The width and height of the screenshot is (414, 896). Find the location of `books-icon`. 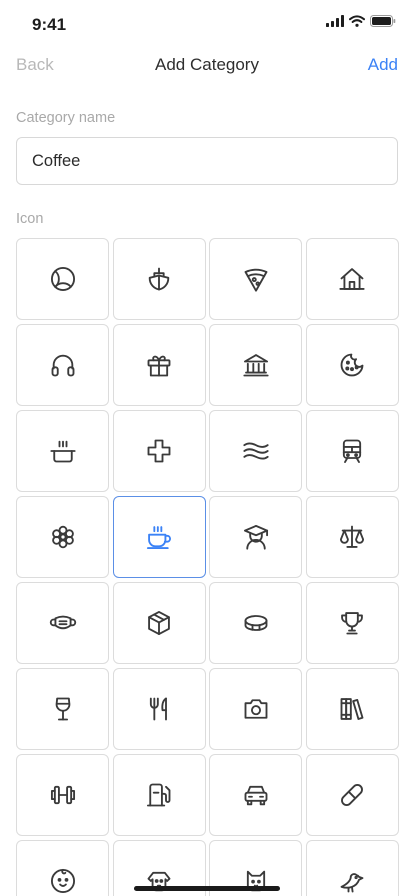

books-icon is located at coordinates (352, 709).